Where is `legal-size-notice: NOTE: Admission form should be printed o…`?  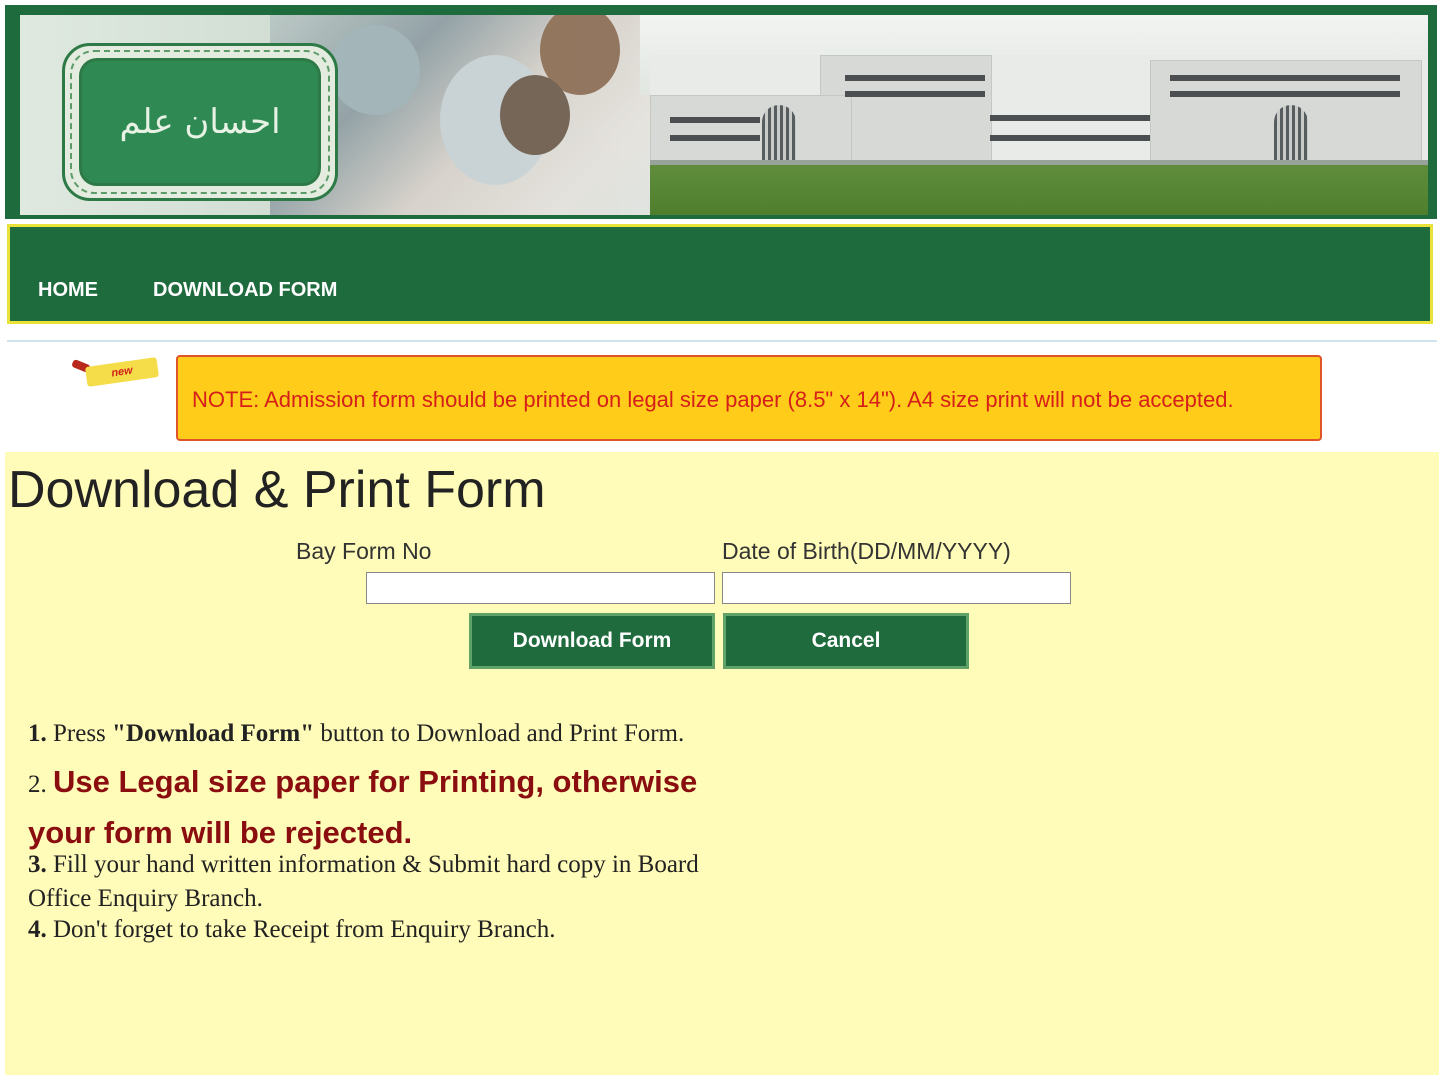
legal-size-notice: NOTE: Admission form should be printed o… is located at coordinates (749, 398).